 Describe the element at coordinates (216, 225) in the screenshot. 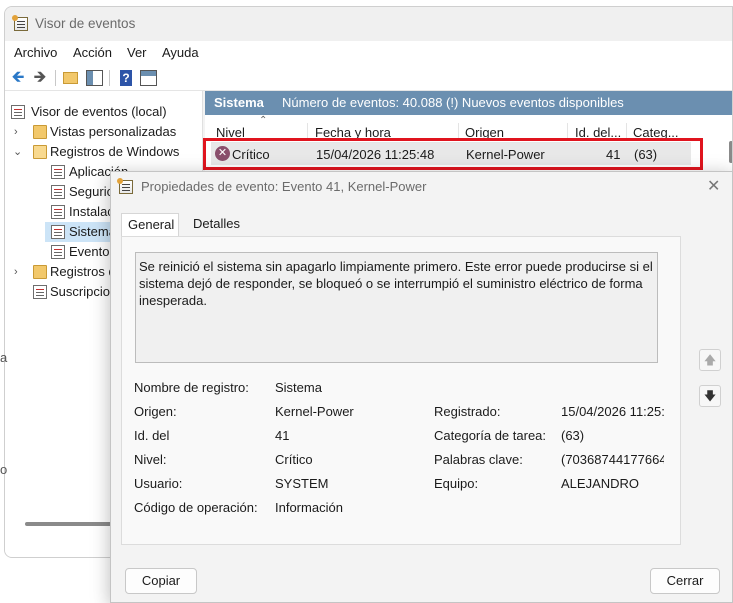

I see `tab-detalles: Detalles` at that location.